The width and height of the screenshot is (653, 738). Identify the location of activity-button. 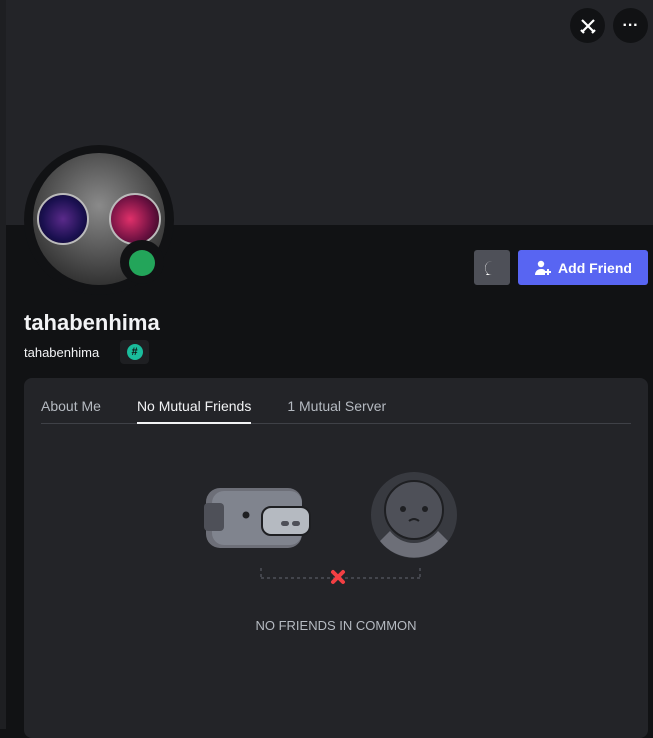
(587, 25).